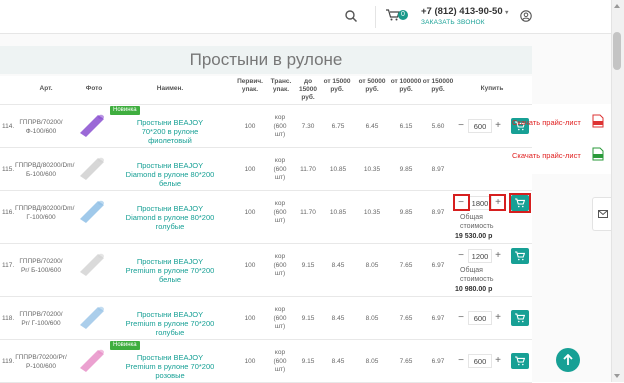 Image resolution: width=624 pixels, height=383 pixels. What do you see at coordinates (438, 85) in the screenshot?
I see `col-header-p5: от 150000 руб.` at bounding box center [438, 85].